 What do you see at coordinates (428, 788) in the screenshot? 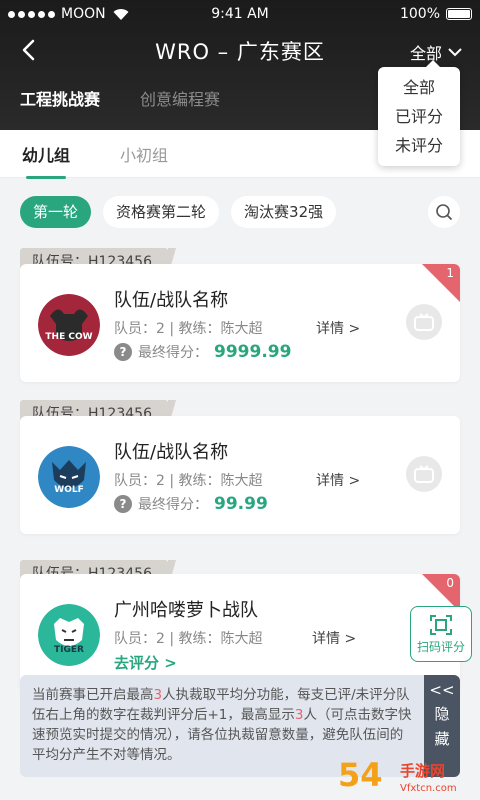
I see `svg-text: Vfxtcn.com` at bounding box center [428, 788].